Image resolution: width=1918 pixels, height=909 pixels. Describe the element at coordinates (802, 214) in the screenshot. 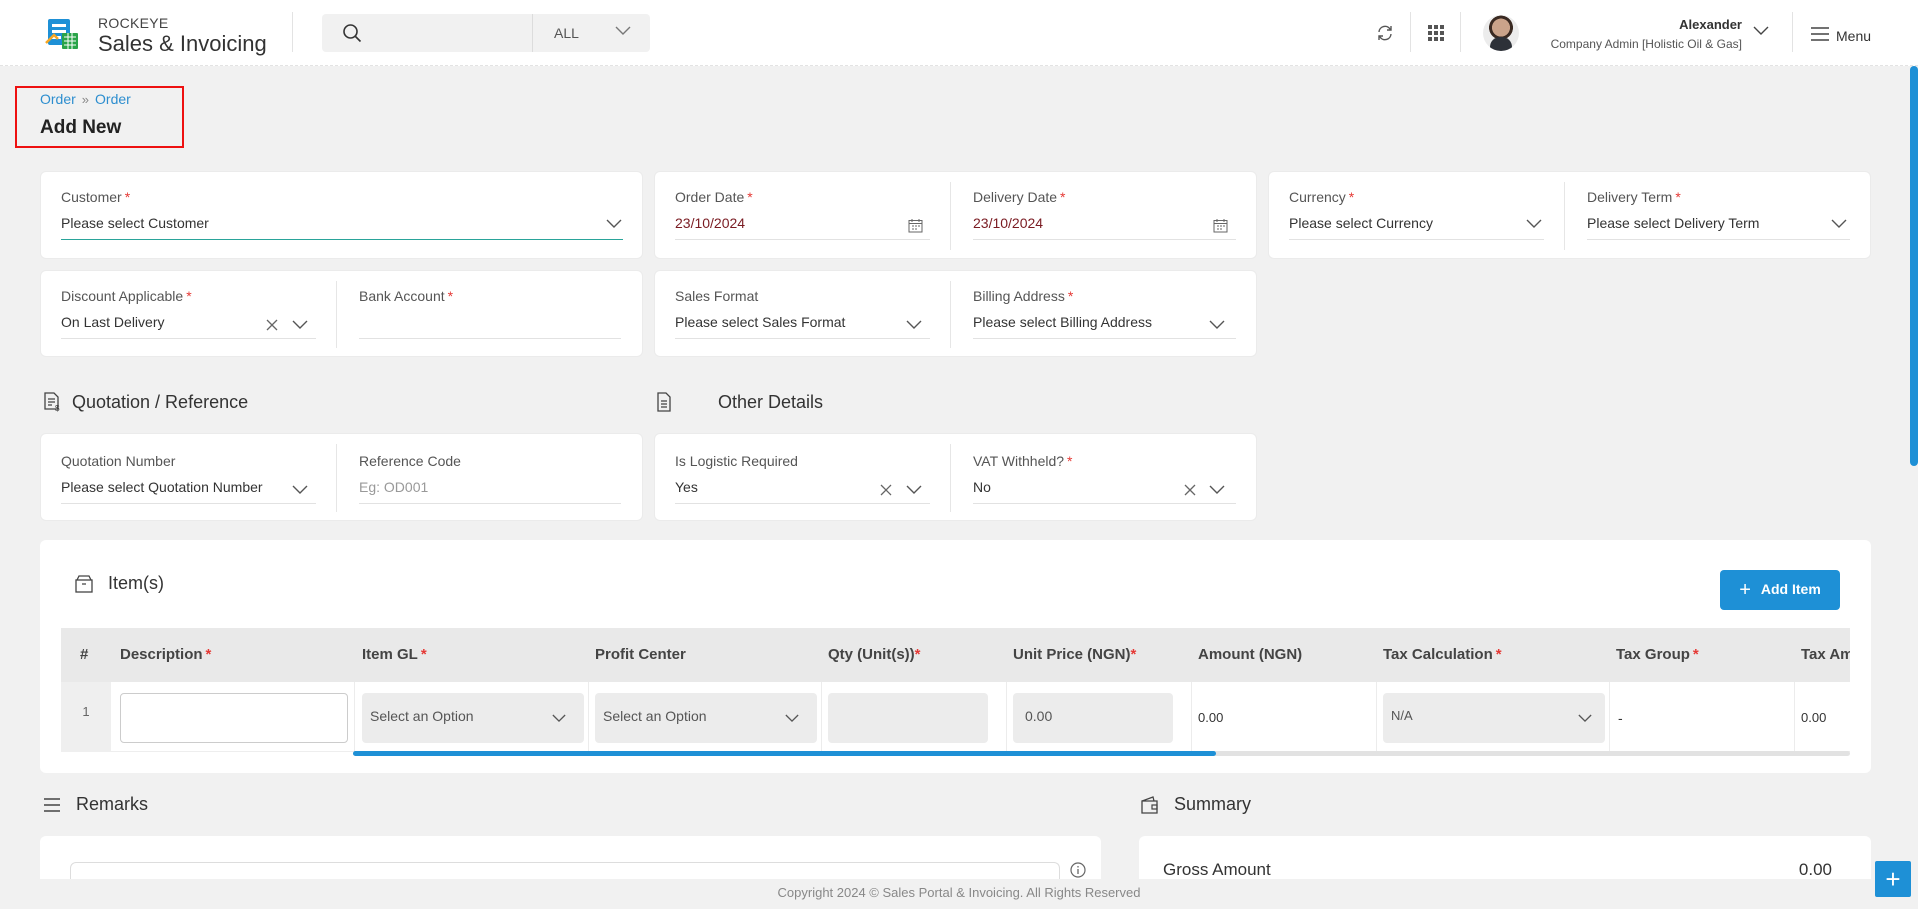

I see `order-date-field: Order Date * 23/10/2024` at that location.